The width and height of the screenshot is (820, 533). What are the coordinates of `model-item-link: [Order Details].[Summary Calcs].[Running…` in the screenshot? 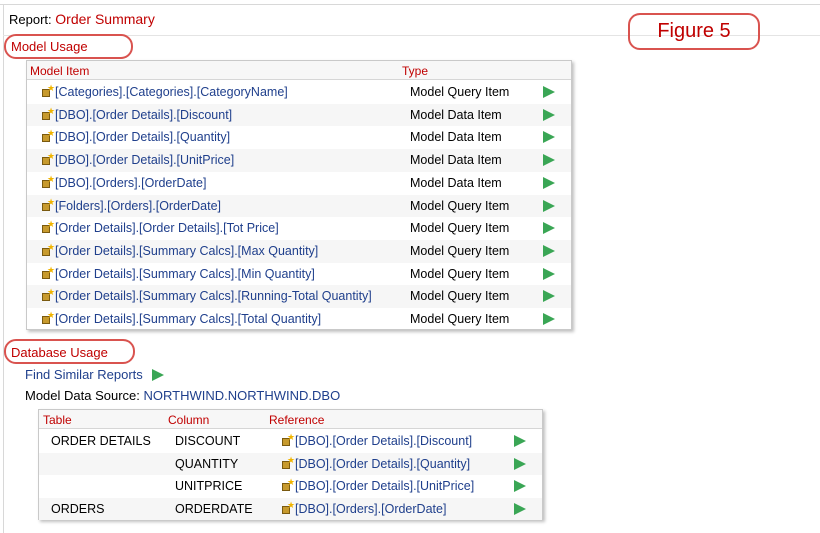 It's located at (213, 296).